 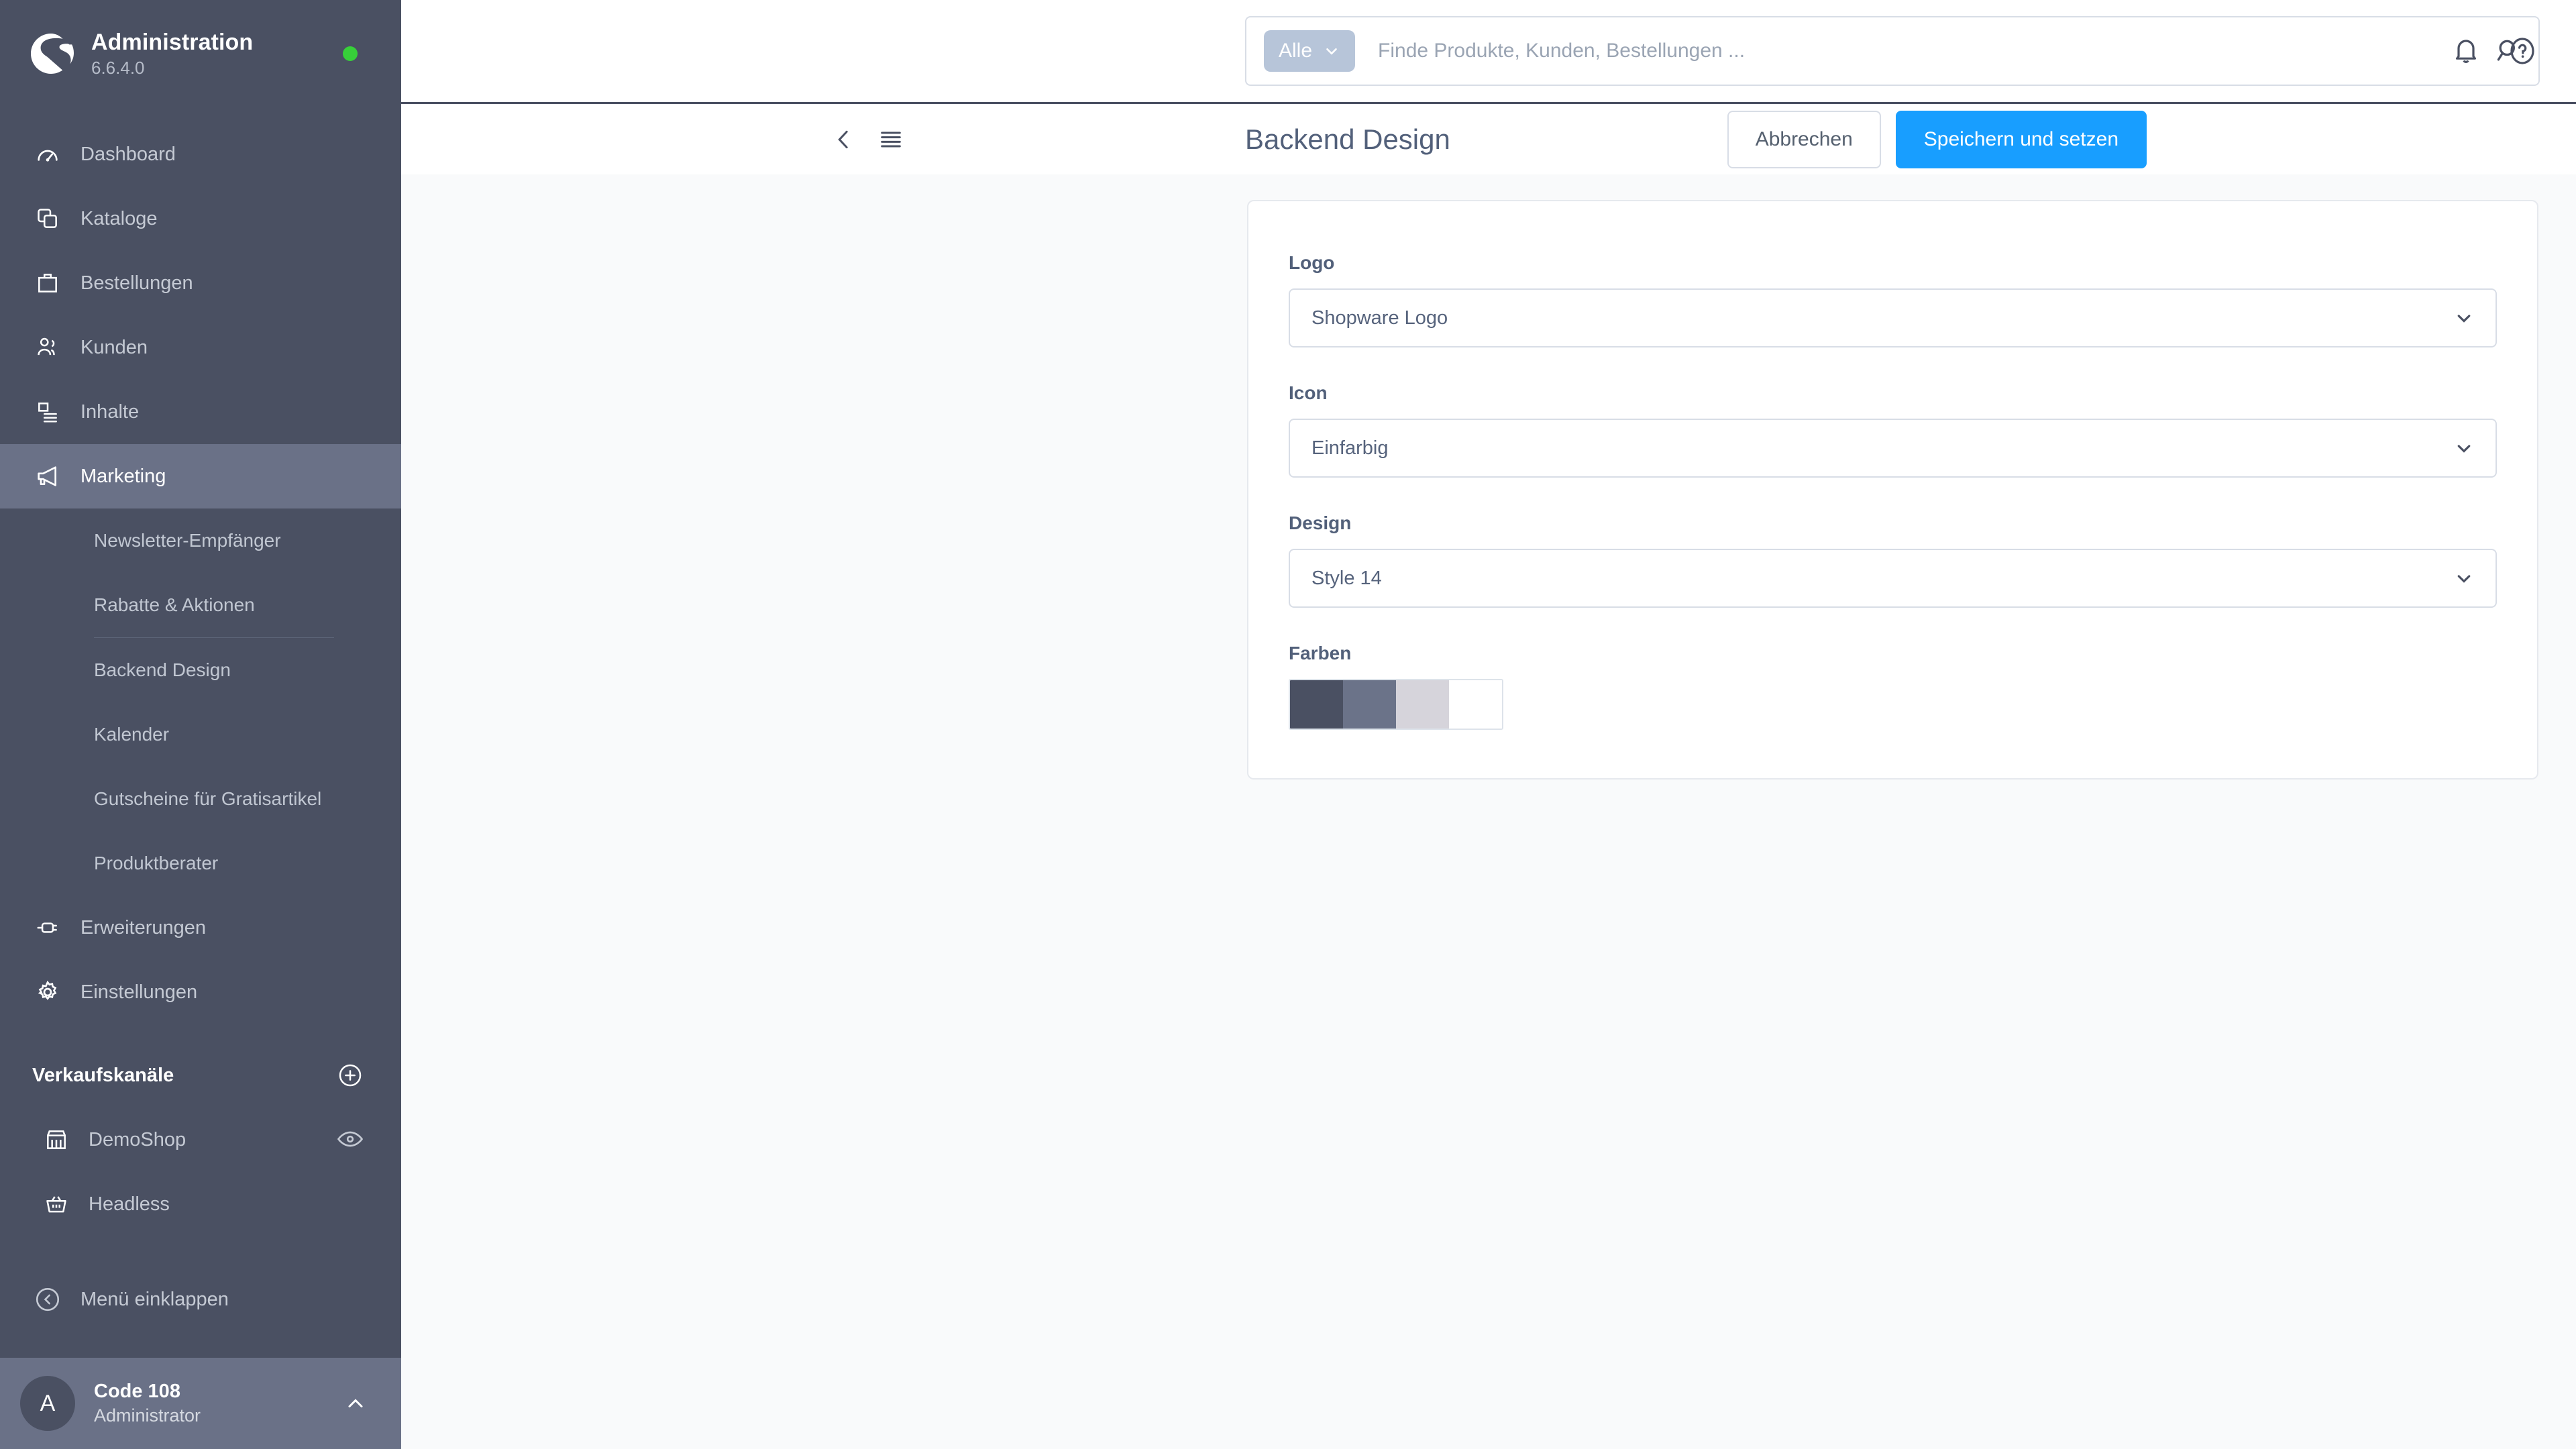 What do you see at coordinates (200, 928) in the screenshot?
I see `sidebar-item-erweiterungen: Erweiterungen` at bounding box center [200, 928].